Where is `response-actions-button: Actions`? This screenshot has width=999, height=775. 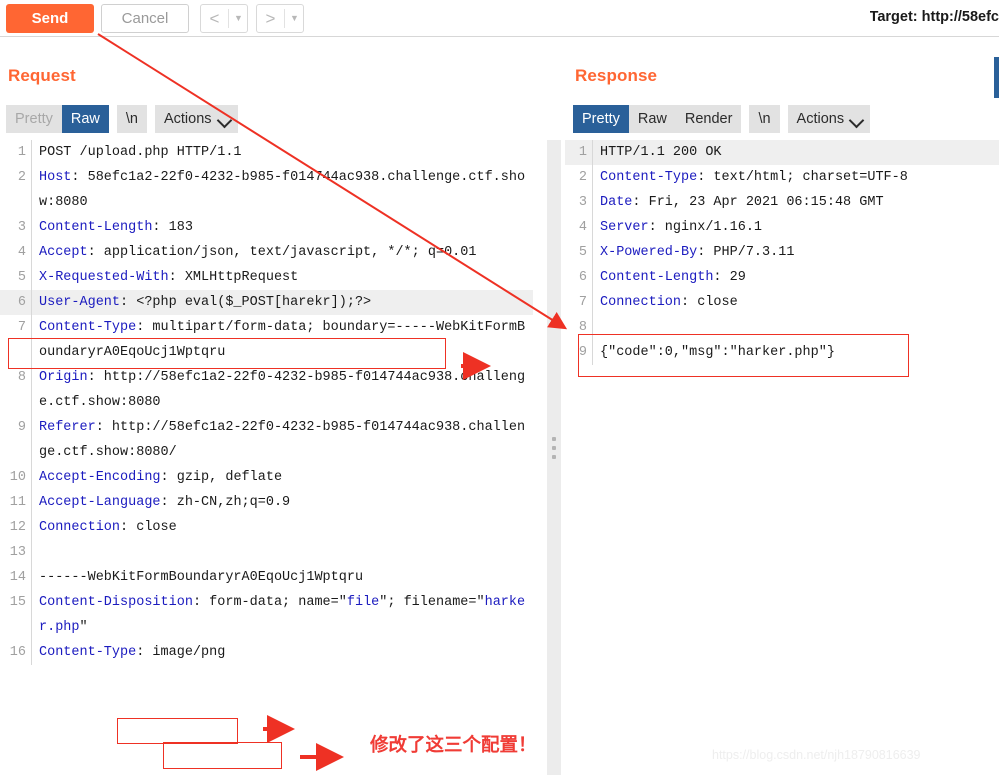 response-actions-button: Actions is located at coordinates (829, 119).